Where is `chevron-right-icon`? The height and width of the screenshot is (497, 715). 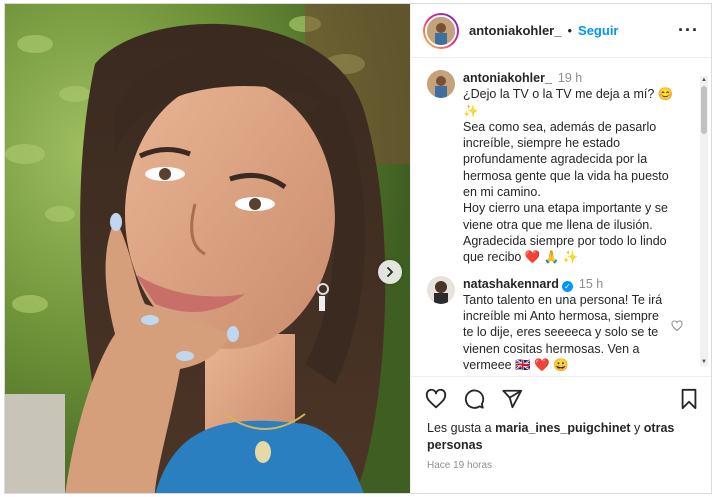
chevron-right-icon is located at coordinates (390, 272).